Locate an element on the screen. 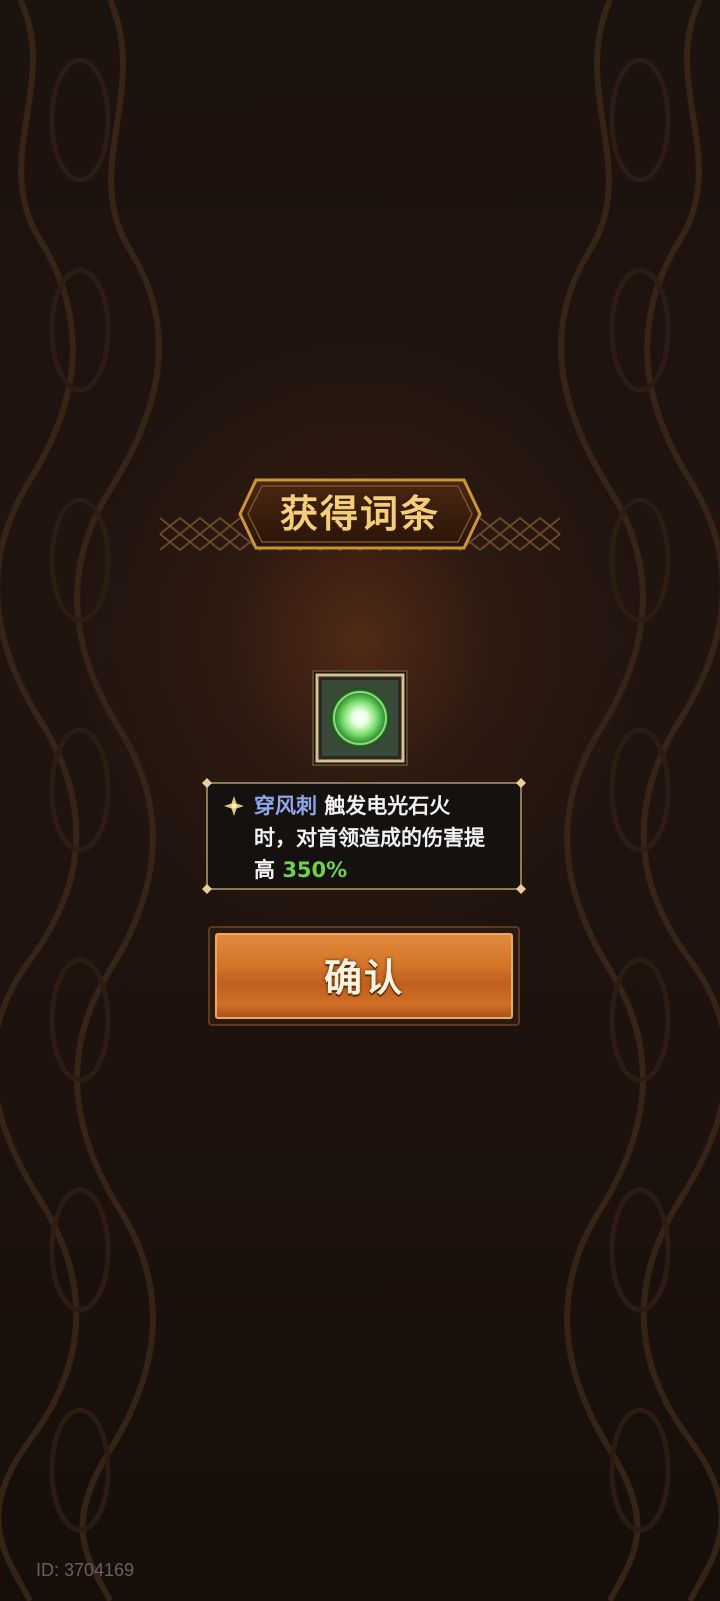 This screenshot has width=720, height=1601. user-id-label: ID: 3704169 is located at coordinates (85, 1570).